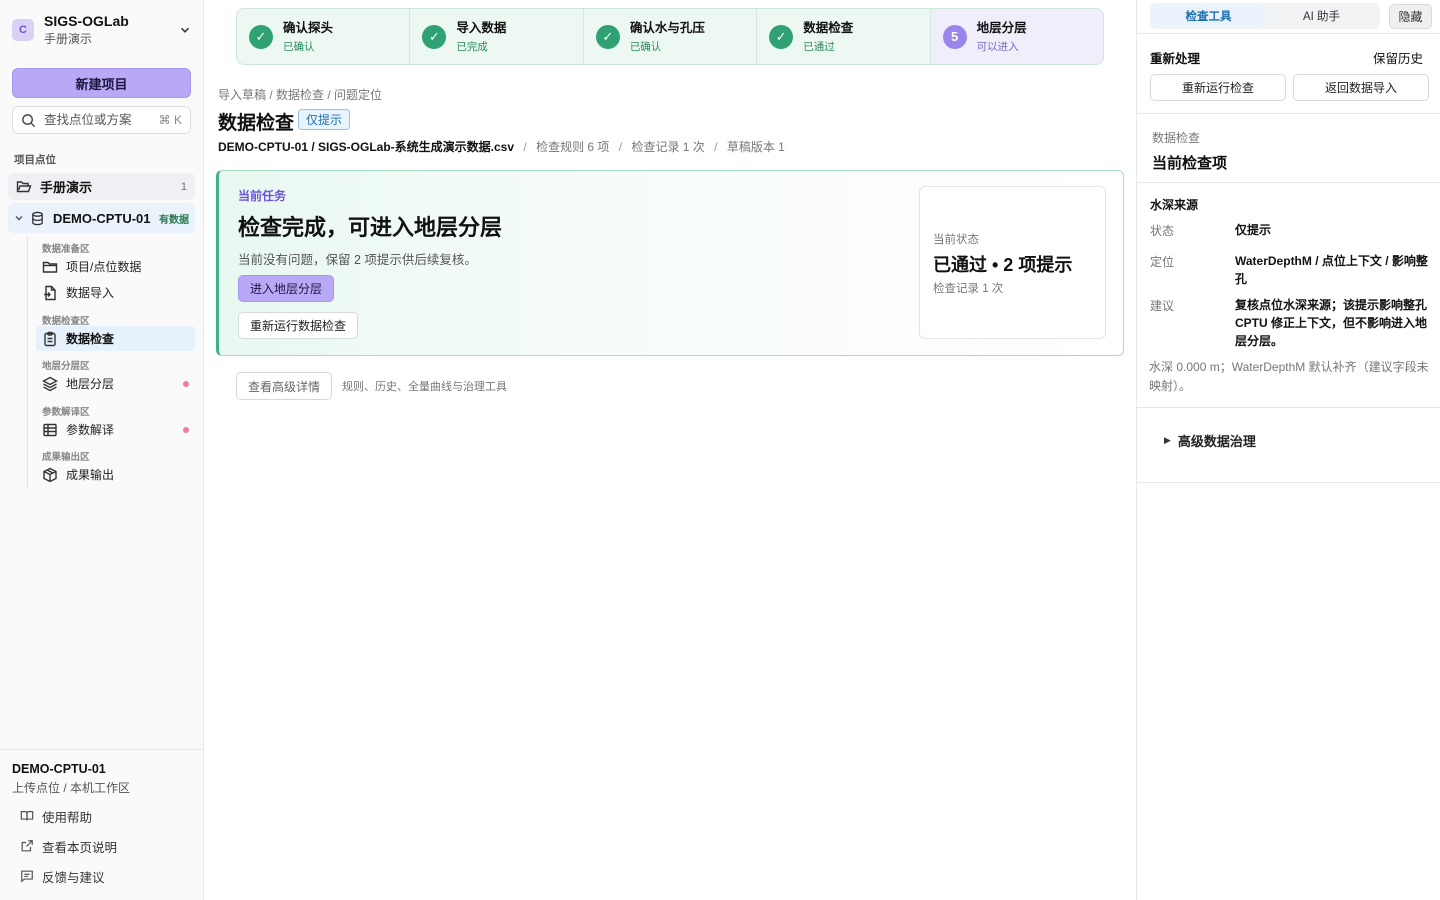  I want to click on step-confirm-probe: ✓ 确认探头 已确认, so click(324, 36).